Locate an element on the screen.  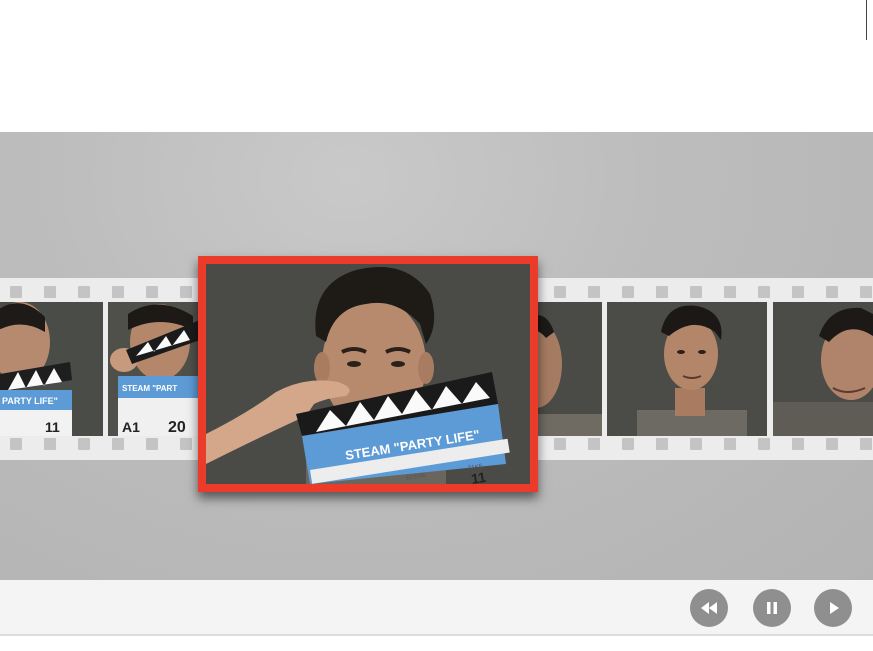
frame-1-clapboard-take: 11 is located at coordinates (52, 427).